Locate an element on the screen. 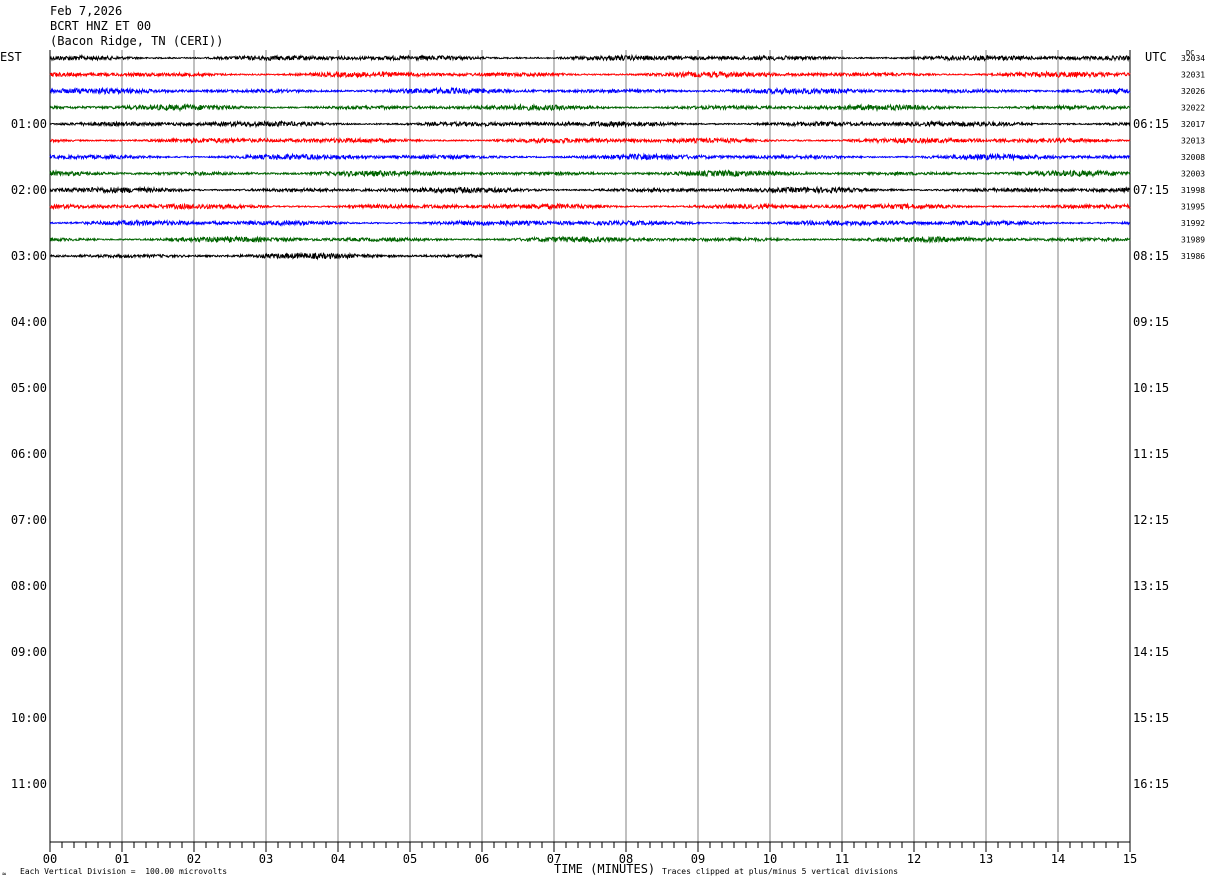  x-tick-label: 09 is located at coordinates (698, 859).